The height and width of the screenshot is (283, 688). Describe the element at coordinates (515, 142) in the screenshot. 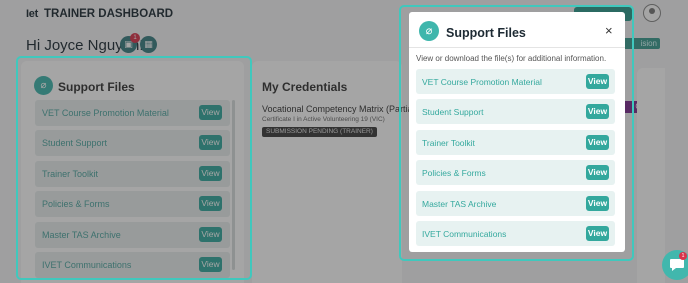

I see `list-item: Trainer Toolkit View` at that location.